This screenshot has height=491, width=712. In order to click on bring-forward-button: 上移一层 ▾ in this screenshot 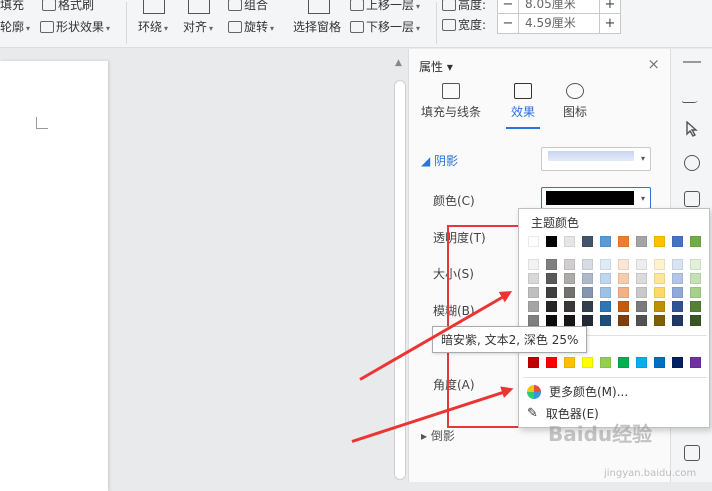, I will do `click(385, 6)`.